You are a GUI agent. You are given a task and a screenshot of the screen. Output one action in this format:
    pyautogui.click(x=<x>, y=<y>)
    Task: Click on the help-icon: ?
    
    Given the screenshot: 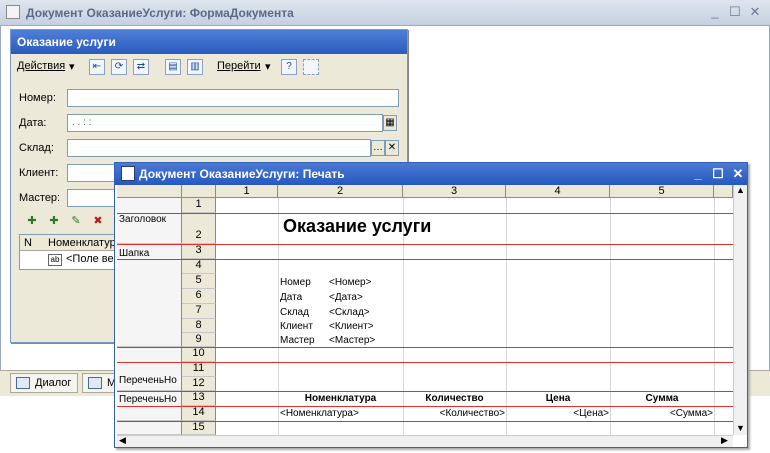 What is the action you would take?
    pyautogui.click(x=289, y=67)
    